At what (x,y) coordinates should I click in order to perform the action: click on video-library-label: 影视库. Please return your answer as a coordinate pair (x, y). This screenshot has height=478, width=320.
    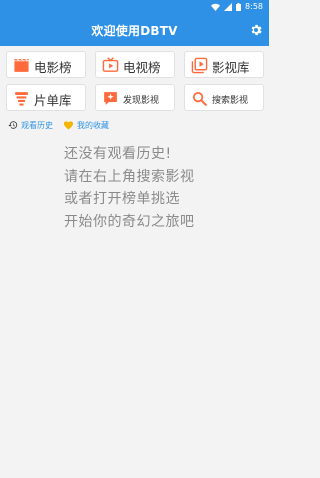
    Looking at the image, I should click on (231, 67).